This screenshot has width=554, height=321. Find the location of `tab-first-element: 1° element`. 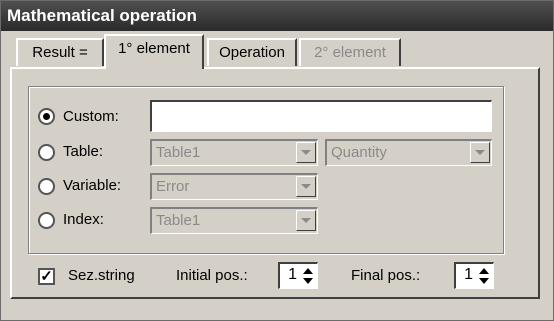

tab-first-element: 1° element is located at coordinates (154, 51).